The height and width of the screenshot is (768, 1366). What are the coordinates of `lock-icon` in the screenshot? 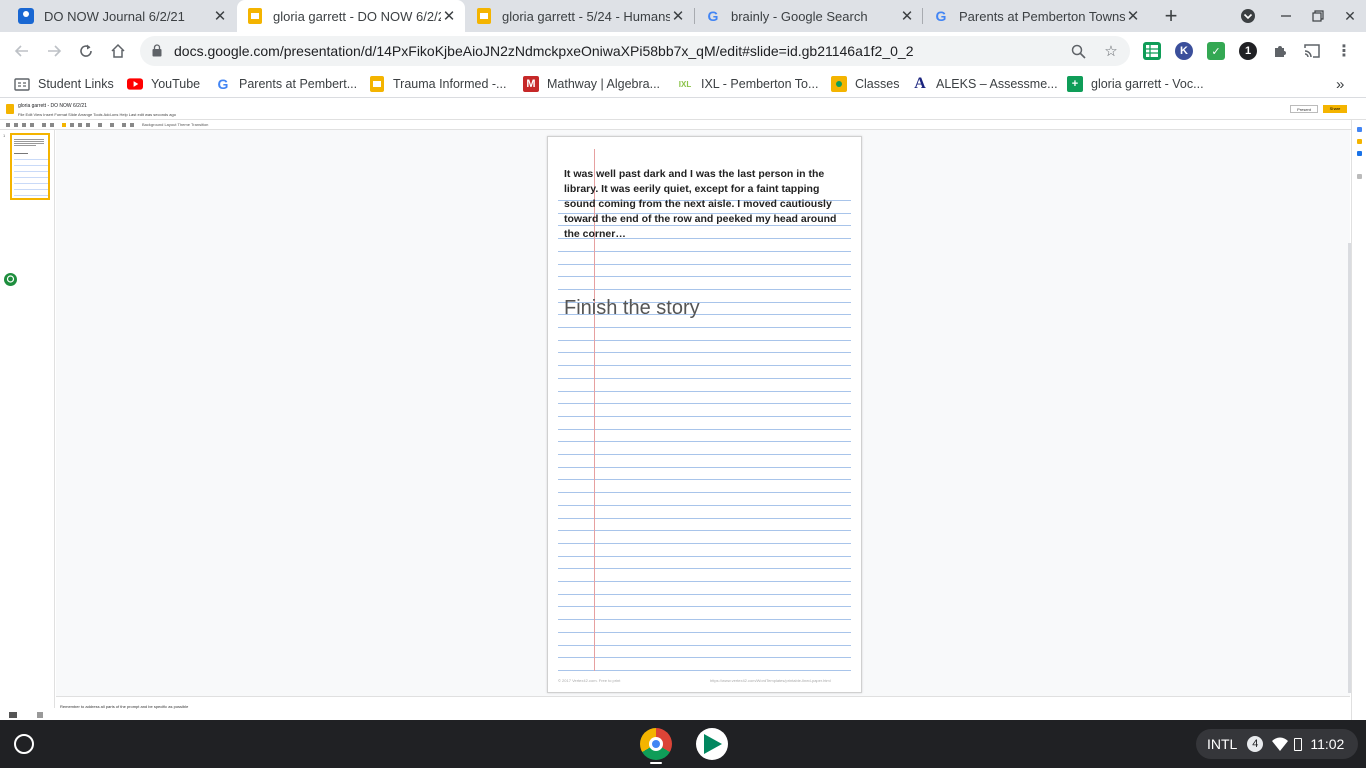 It's located at (157, 50).